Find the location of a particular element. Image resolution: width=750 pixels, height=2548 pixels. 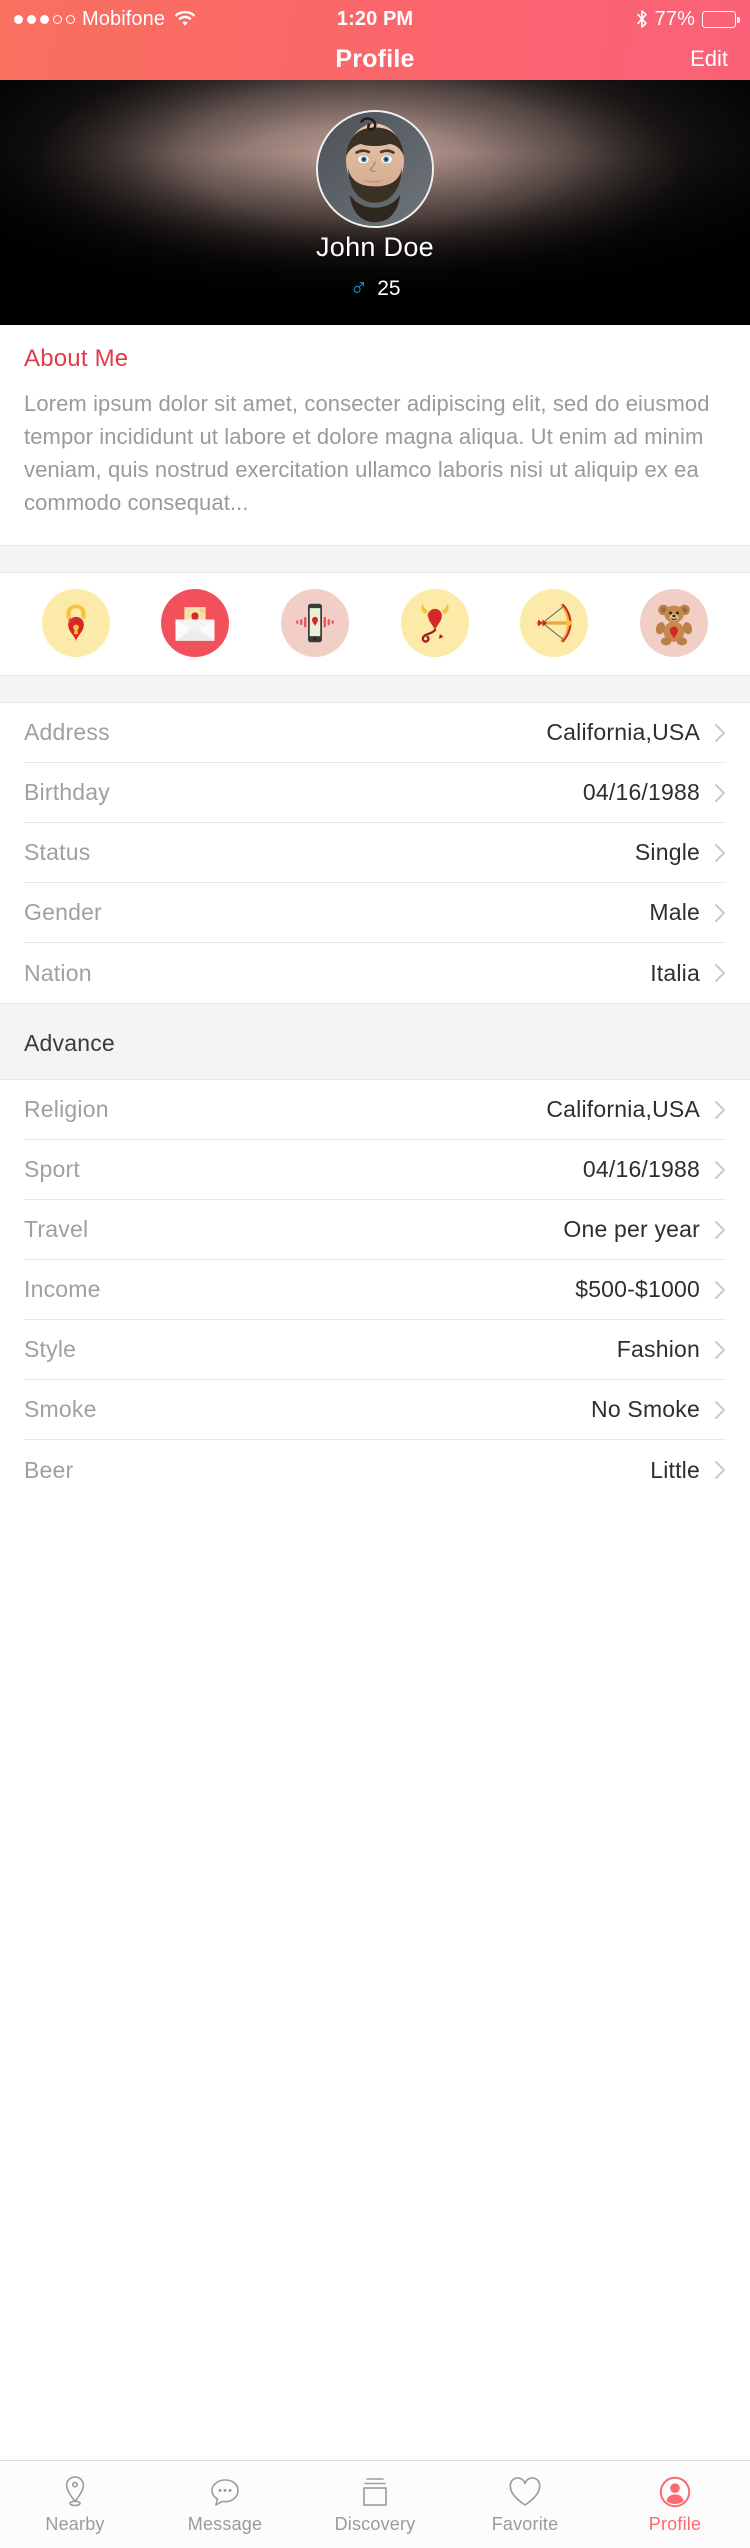

info-row-status: Status Single is located at coordinates (375, 853).